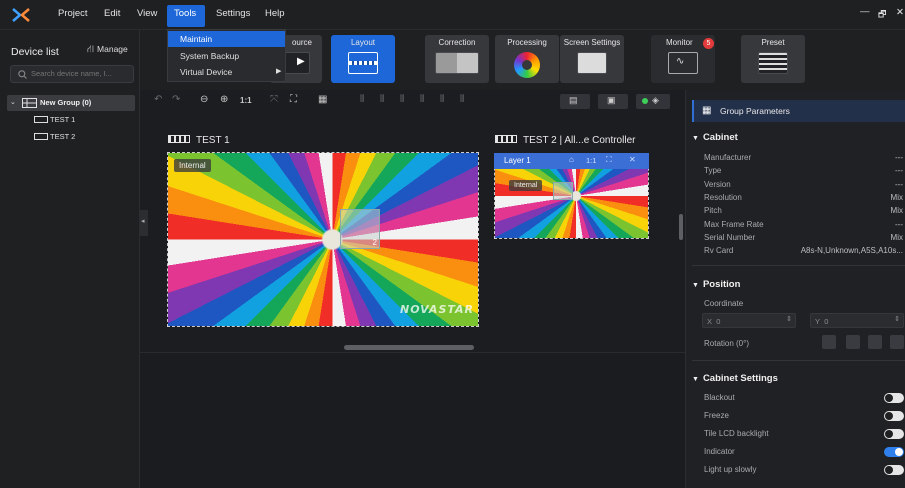 Image resolution: width=905 pixels, height=488 pixels. Describe the element at coordinates (749, 320) in the screenshot. I see `coord-x-field: X 0 ⇕` at that location.